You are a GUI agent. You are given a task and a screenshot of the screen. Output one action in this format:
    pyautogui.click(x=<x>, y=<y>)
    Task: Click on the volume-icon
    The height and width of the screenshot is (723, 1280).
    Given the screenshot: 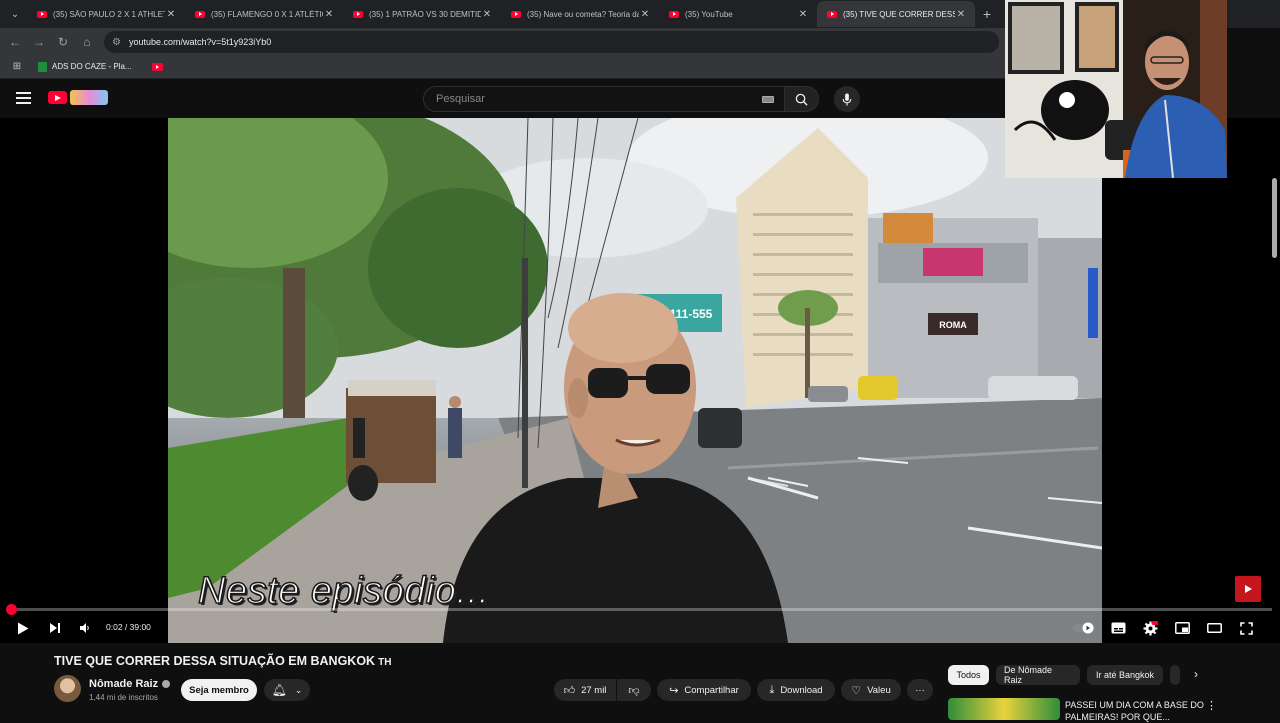 What is the action you would take?
    pyautogui.click(x=84, y=628)
    